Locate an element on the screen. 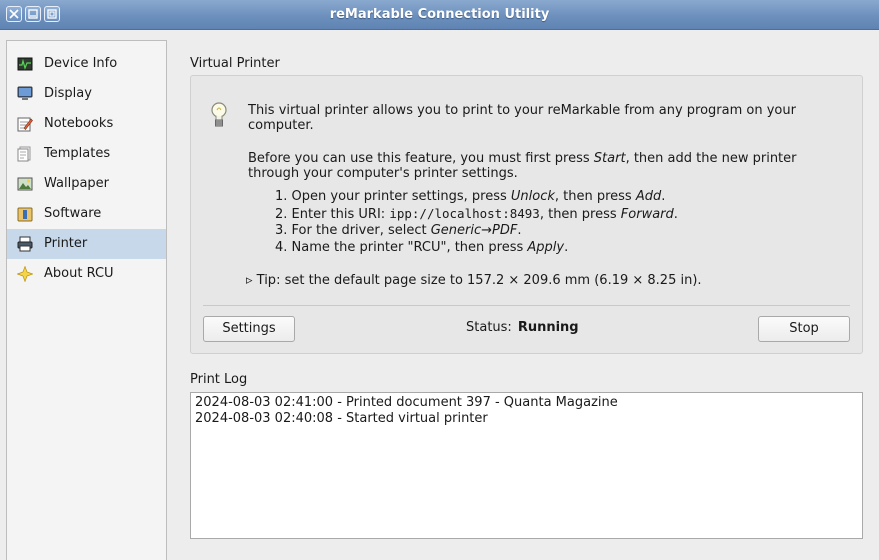 The image size is (879, 560). sidebar-item-label: Printer is located at coordinates (66, 243).